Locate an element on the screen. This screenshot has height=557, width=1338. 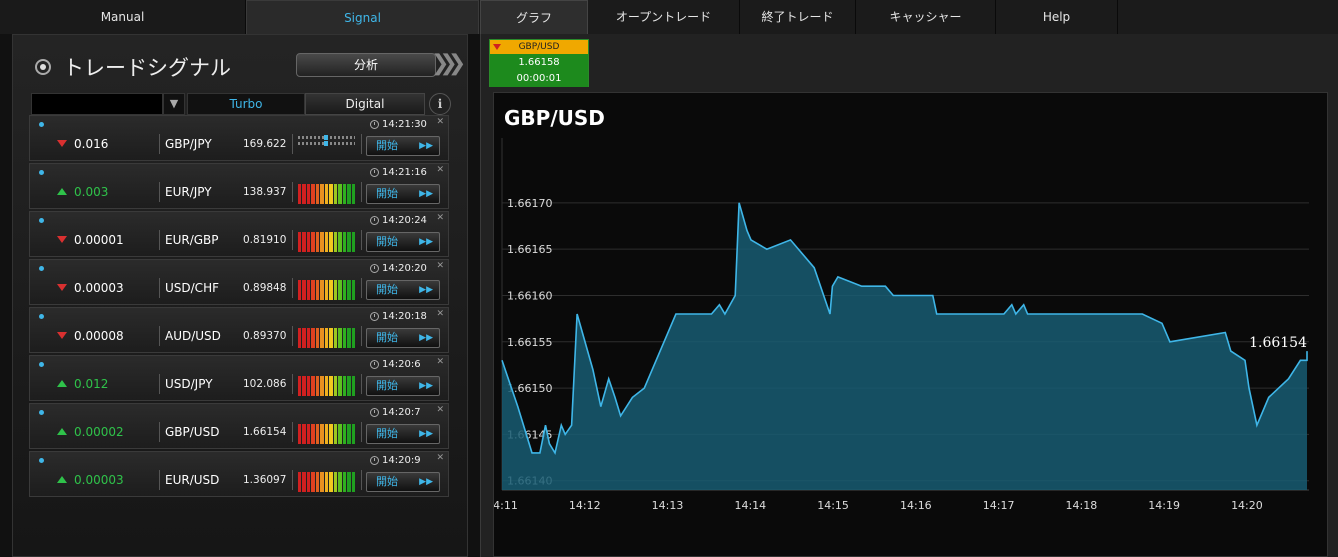
signal-row: 14:20:7 ✕ 0.00002 GBP/USD 1.66154 開始 ▶▶ is located at coordinates (239, 426).